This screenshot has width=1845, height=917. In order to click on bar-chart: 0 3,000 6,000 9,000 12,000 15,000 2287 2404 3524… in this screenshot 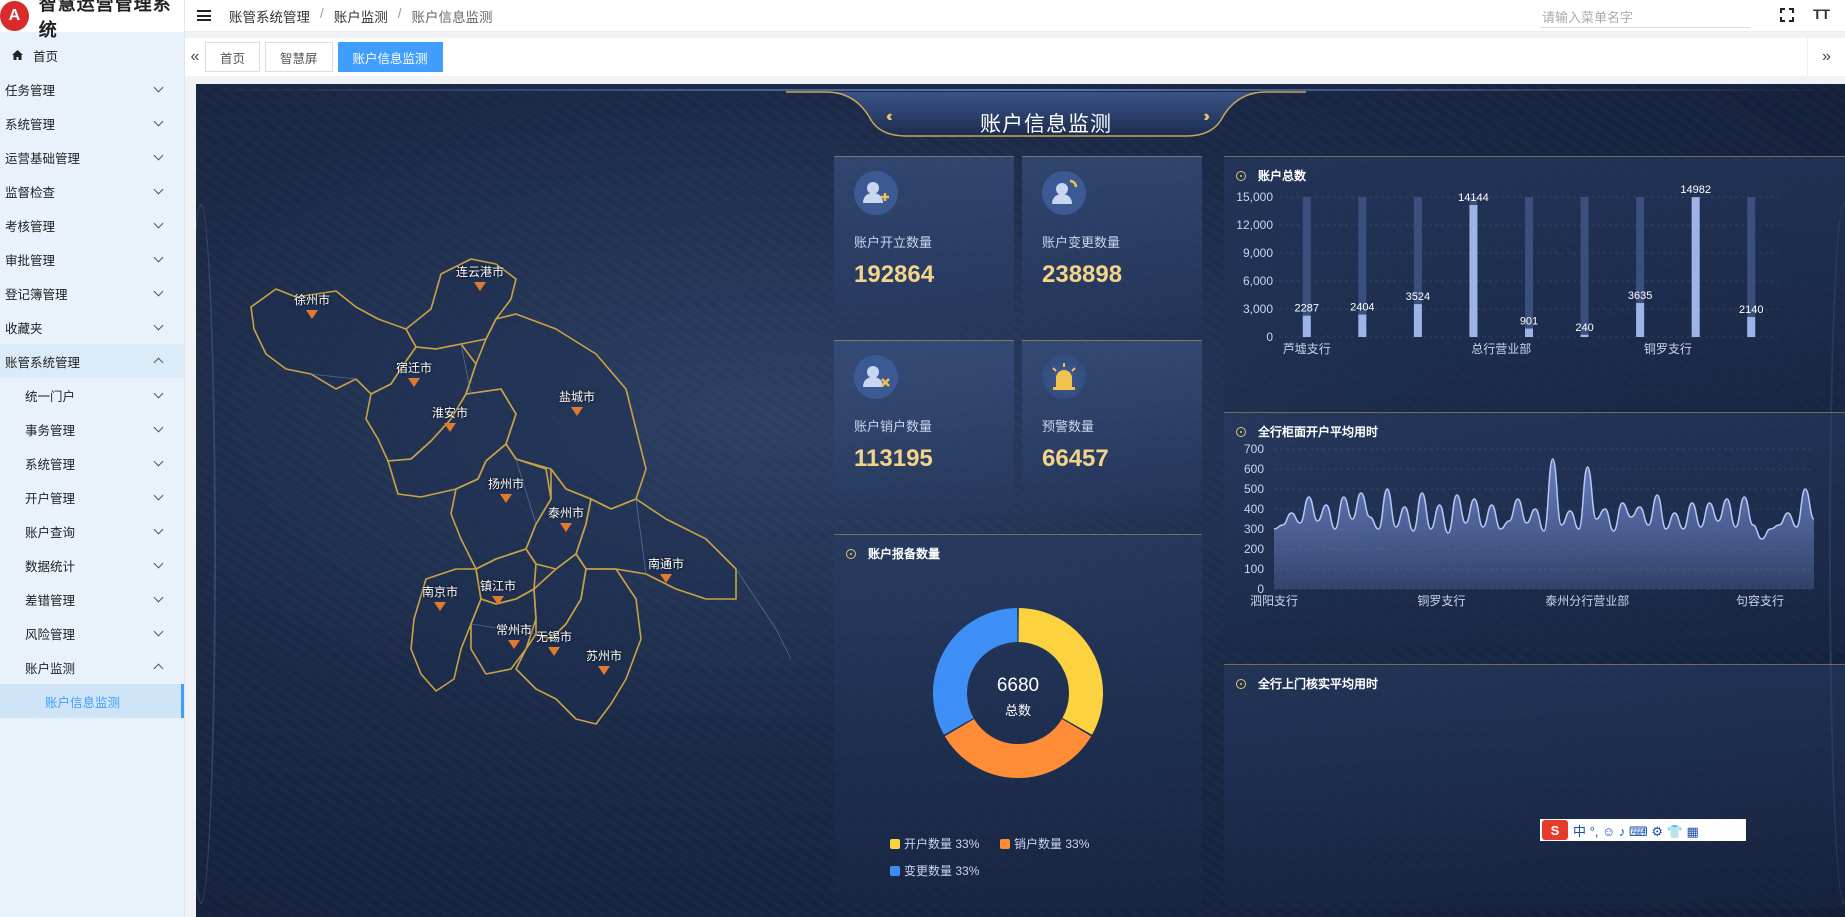, I will do `click(1507, 270)`.